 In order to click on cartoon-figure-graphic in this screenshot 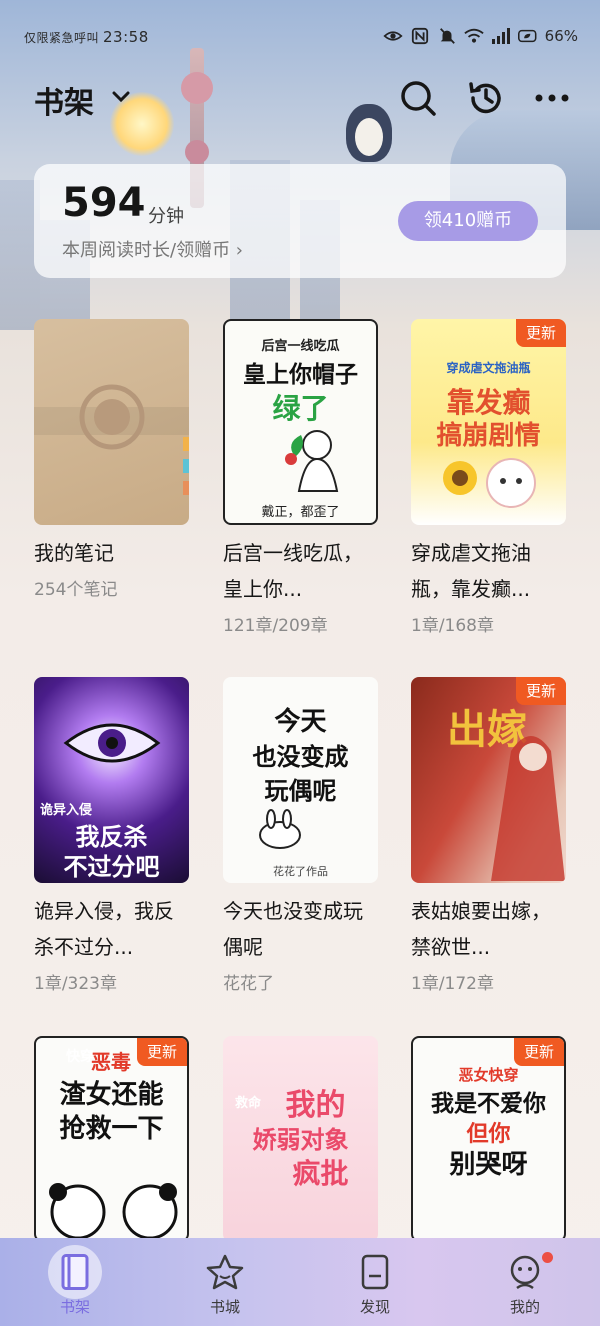, I will do `click(312, 461)`.